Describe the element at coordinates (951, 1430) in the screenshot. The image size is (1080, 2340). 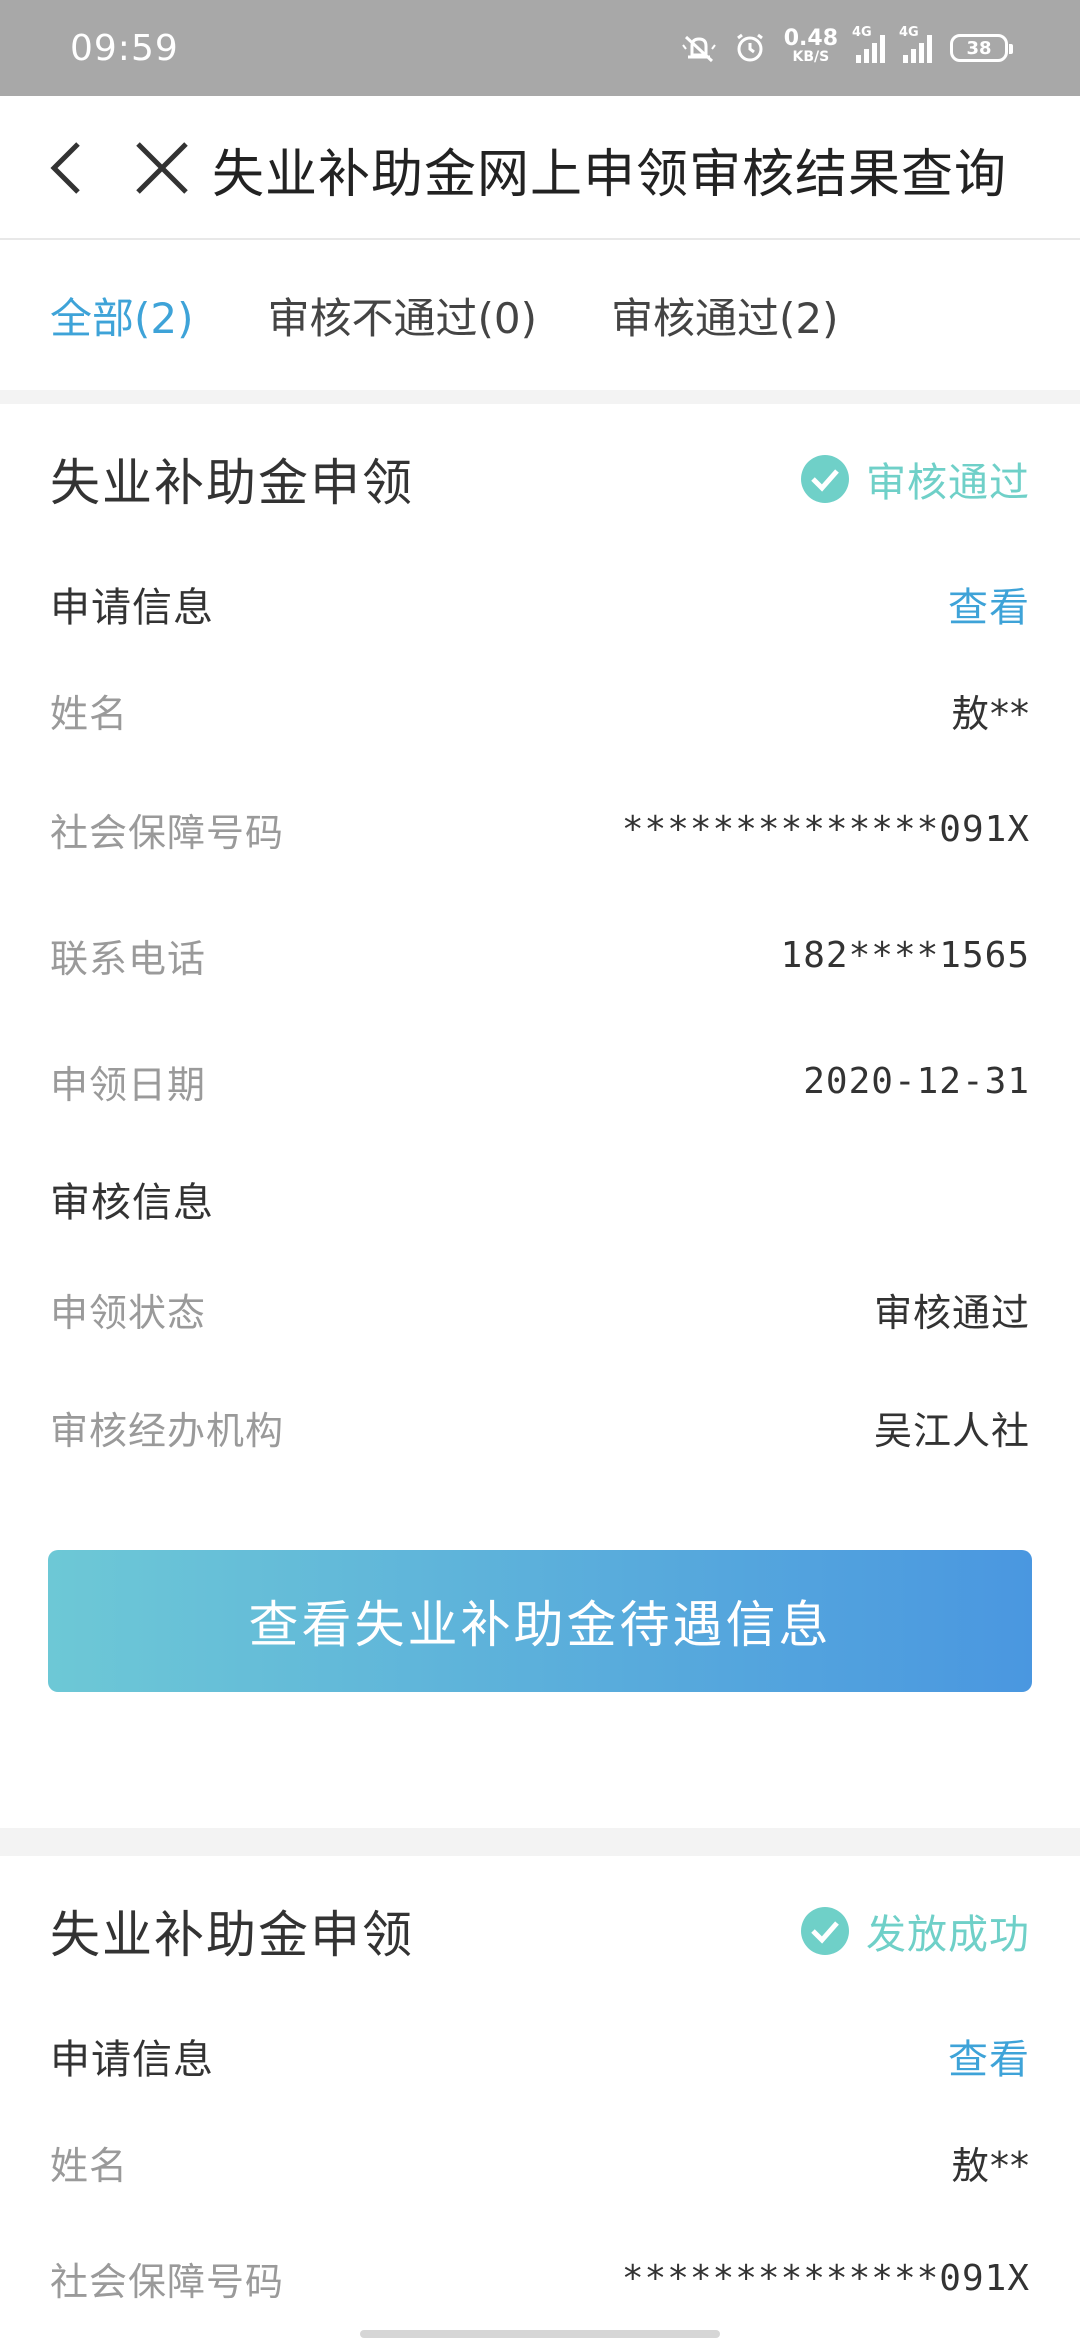
I see `row-value: 吴江人社` at that location.